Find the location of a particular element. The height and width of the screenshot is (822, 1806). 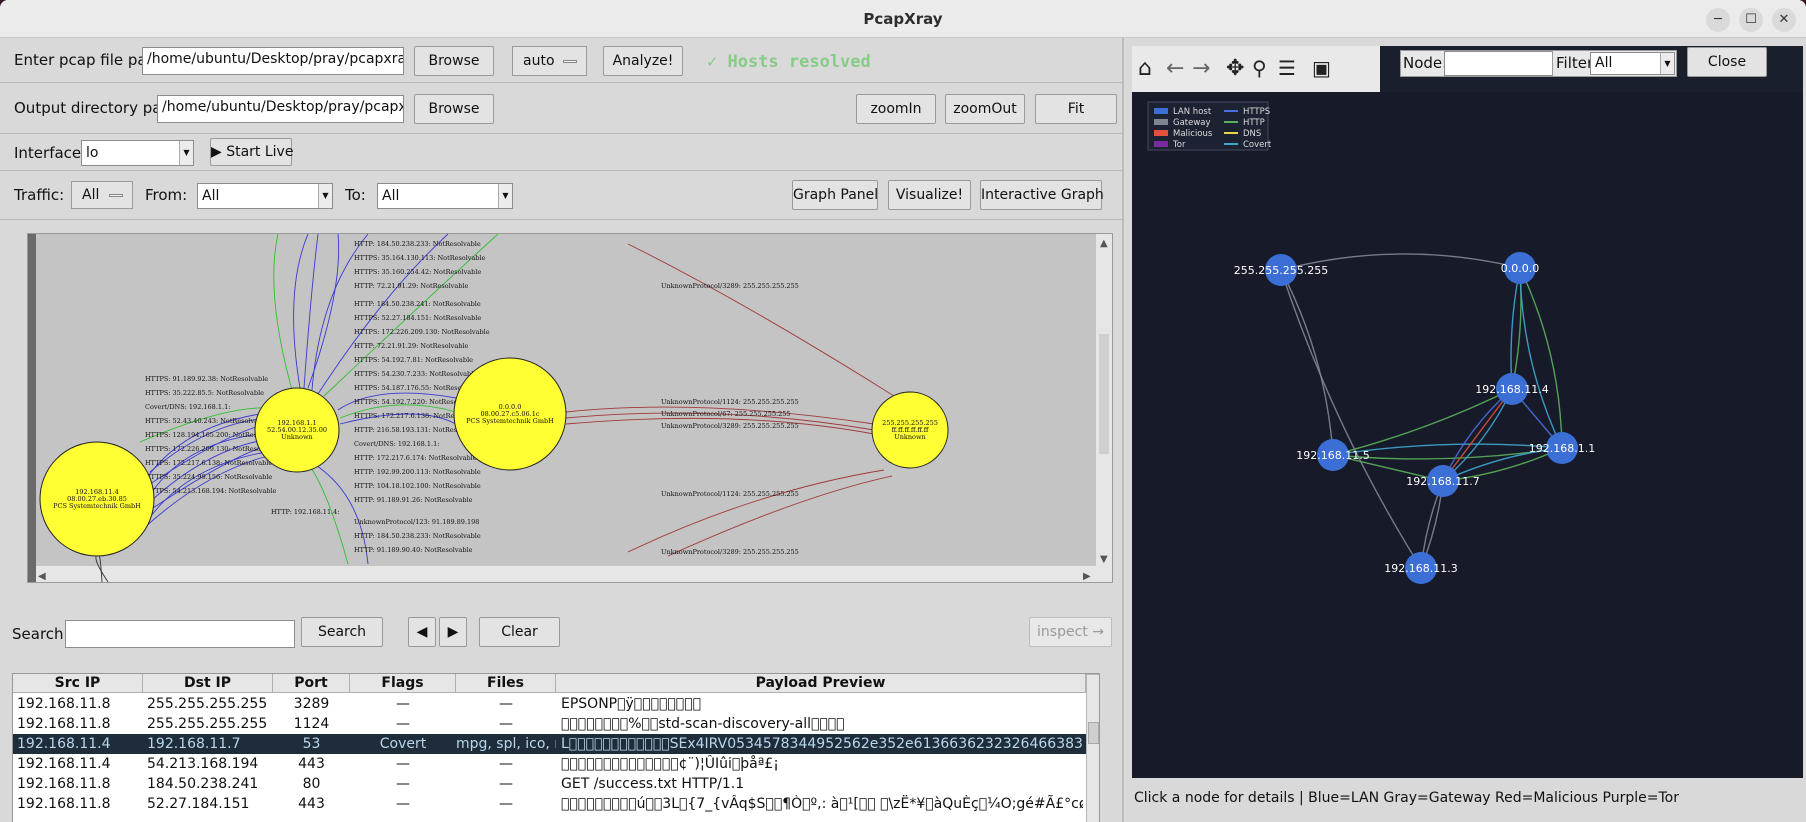

edge-label: HTTPS: 54.213.168.194: NotResolvable is located at coordinates (211, 491).